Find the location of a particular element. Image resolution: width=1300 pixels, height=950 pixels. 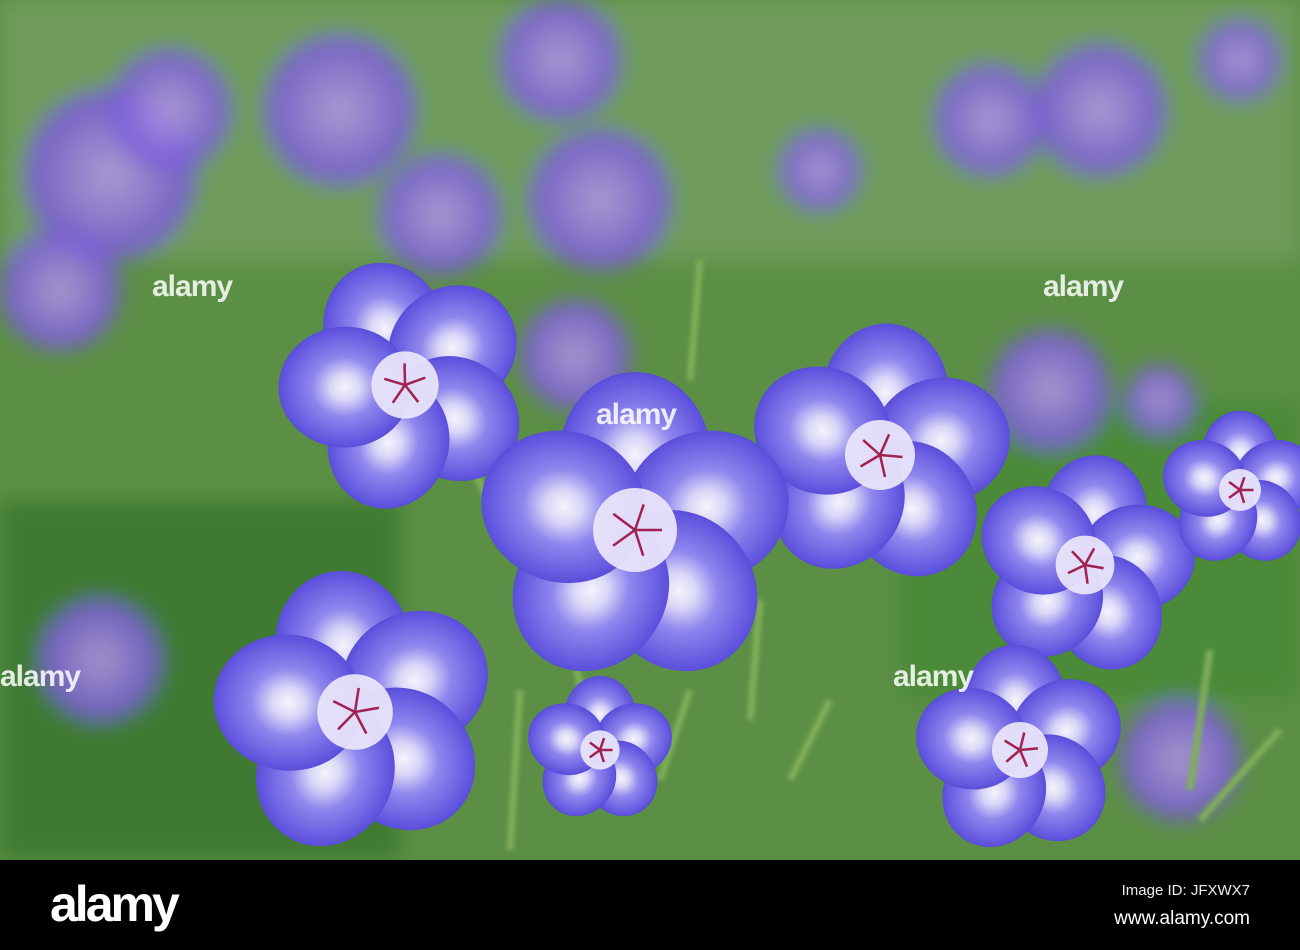

footer-bar: alamy Image ID: JFXWX7 www.alamy.com is located at coordinates (650, 905).